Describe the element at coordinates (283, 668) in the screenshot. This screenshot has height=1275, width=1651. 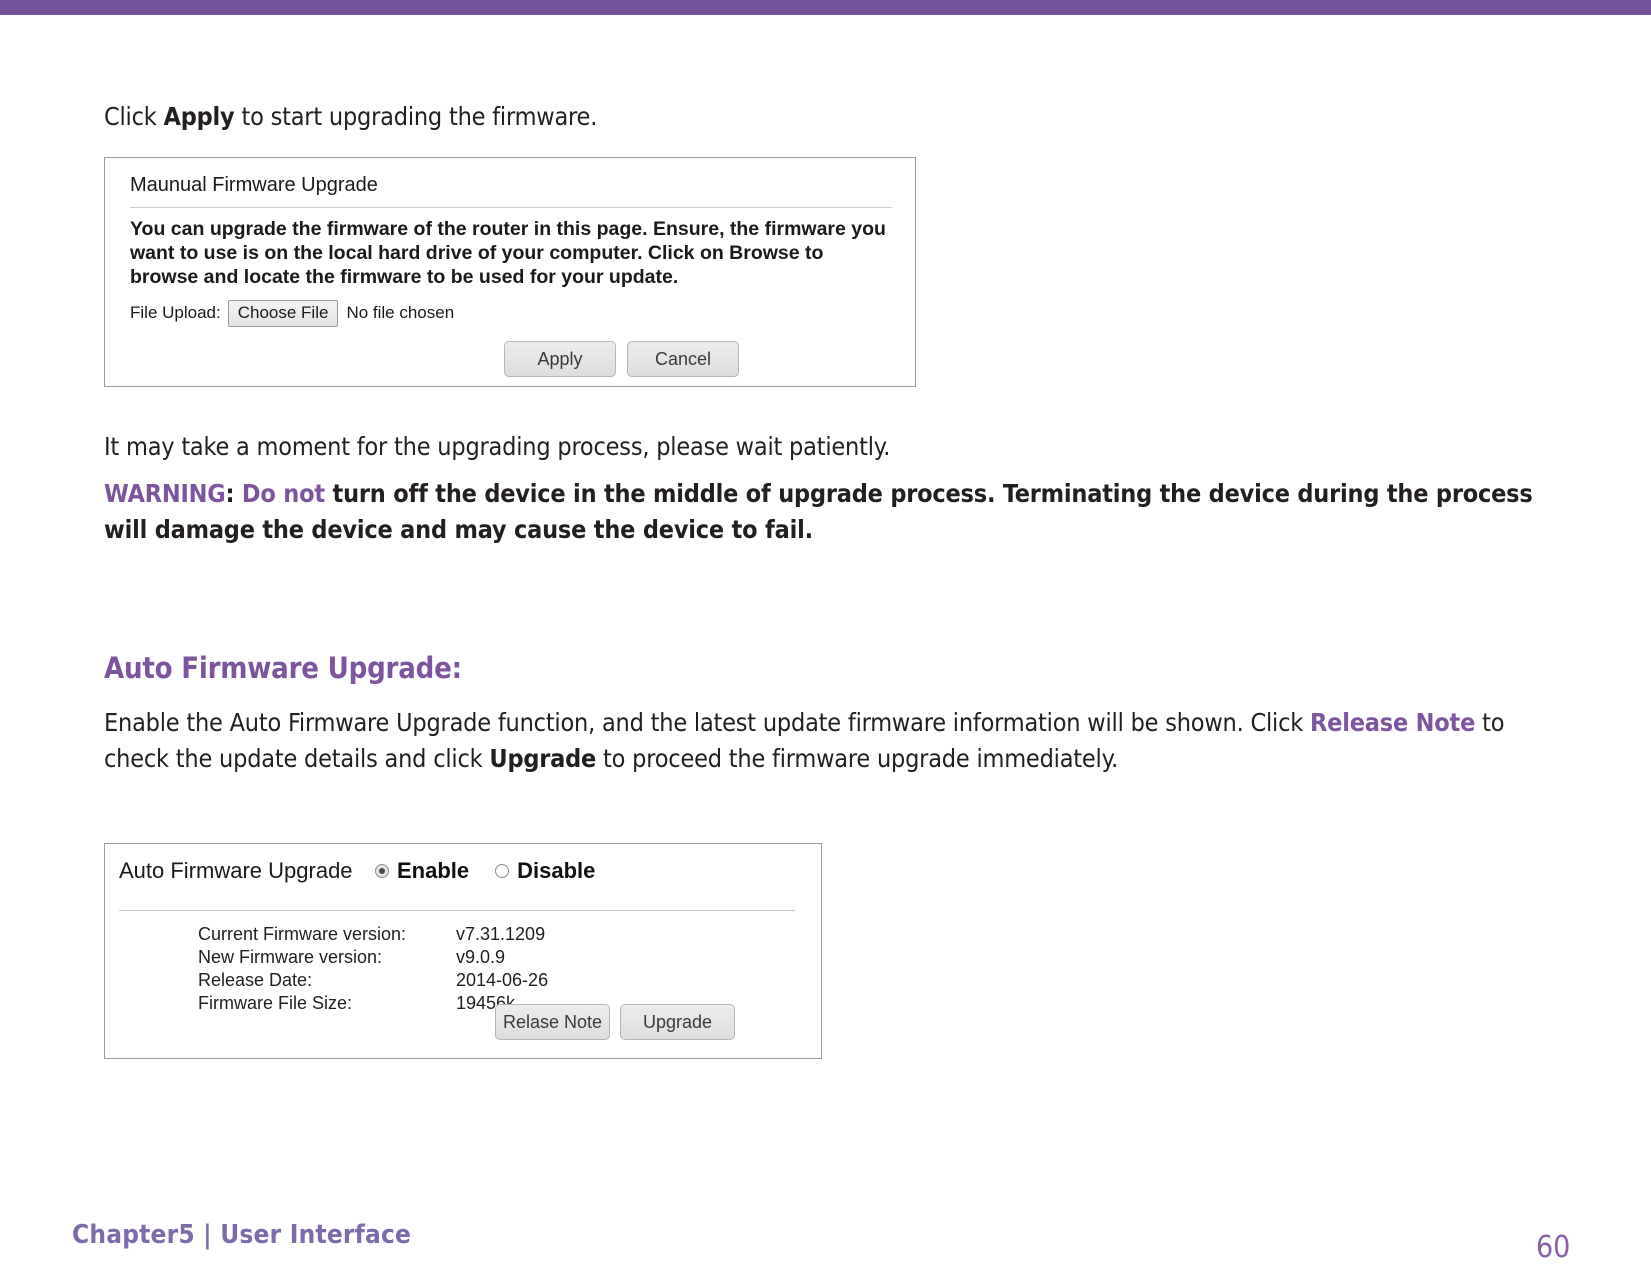
I see `auto-firmware-upgrade-heading: Auto Firmware Upgrade:` at that location.